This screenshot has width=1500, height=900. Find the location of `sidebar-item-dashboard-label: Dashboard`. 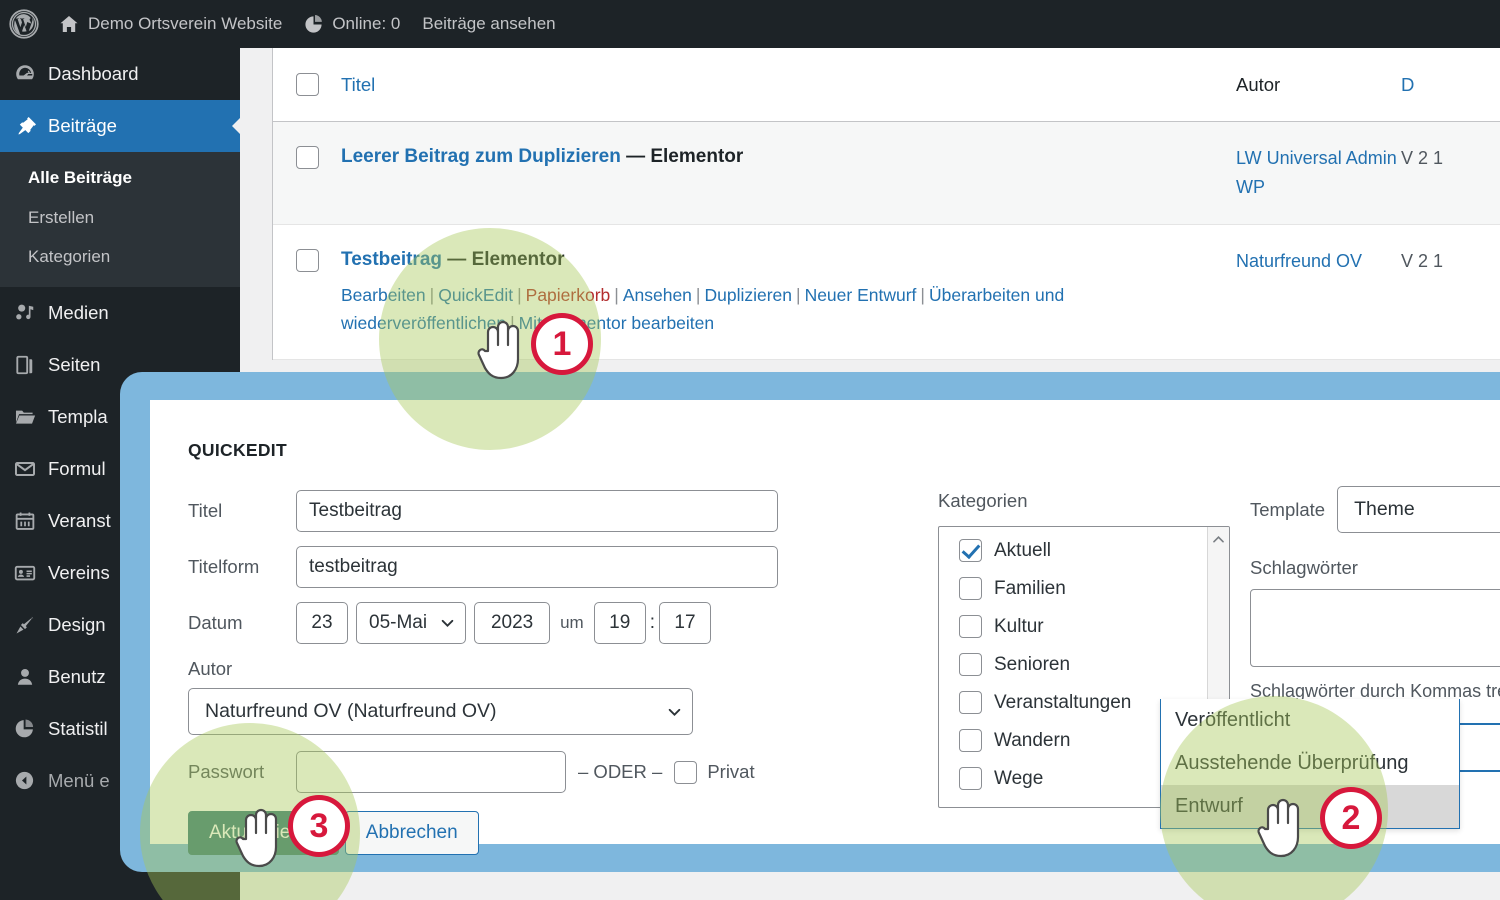

sidebar-item-dashboard-label: Dashboard is located at coordinates (93, 73).